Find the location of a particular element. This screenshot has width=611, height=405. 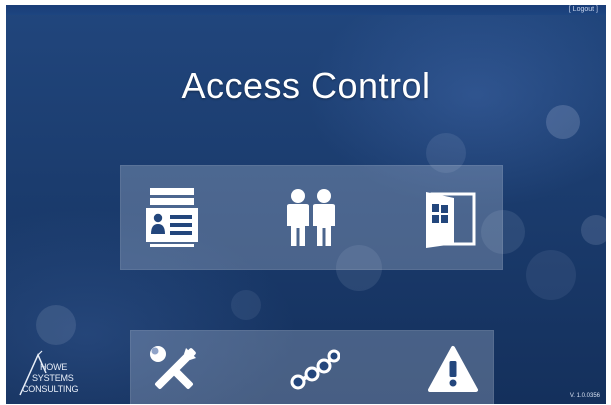

credentials-tile is located at coordinates (172, 218).